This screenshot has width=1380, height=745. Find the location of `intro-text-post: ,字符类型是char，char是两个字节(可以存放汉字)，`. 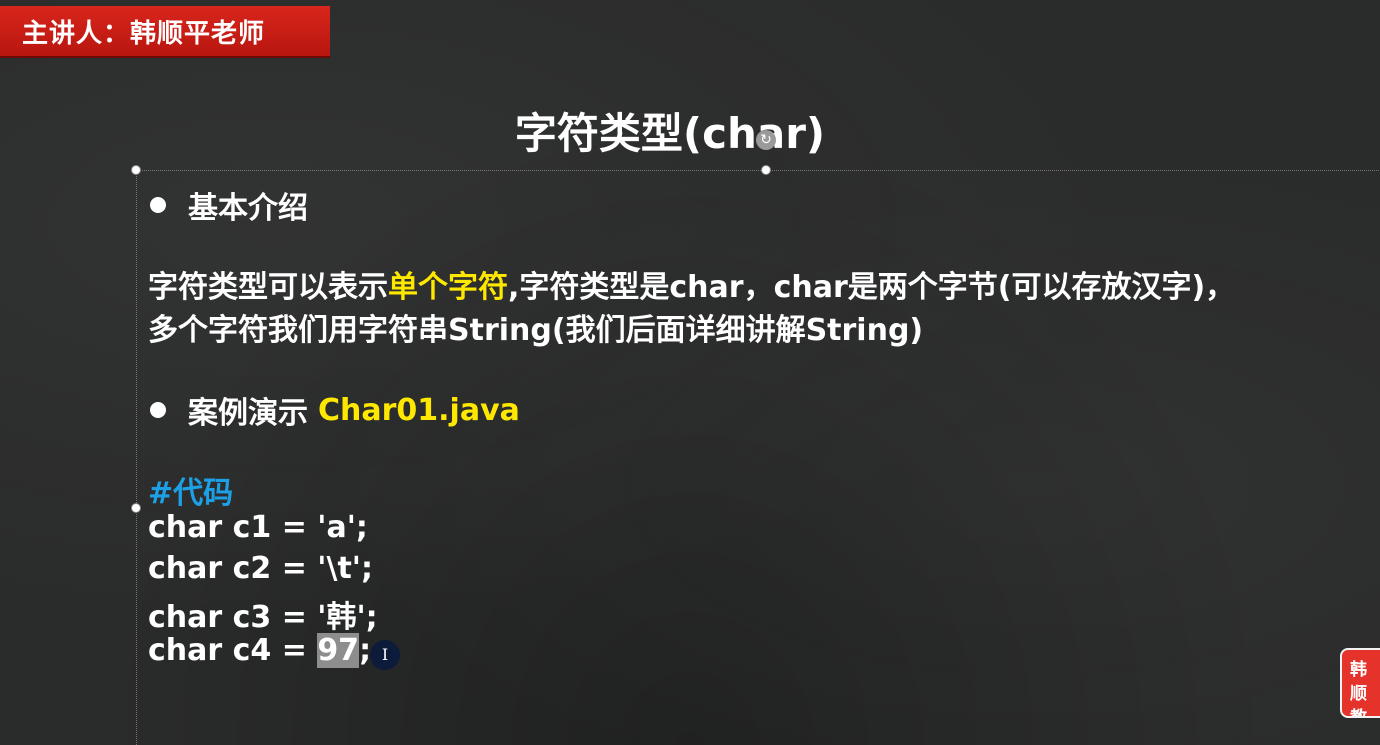

intro-text-post: ,字符类型是char，char是两个字节(可以存放汉字)， is located at coordinates (872, 287).